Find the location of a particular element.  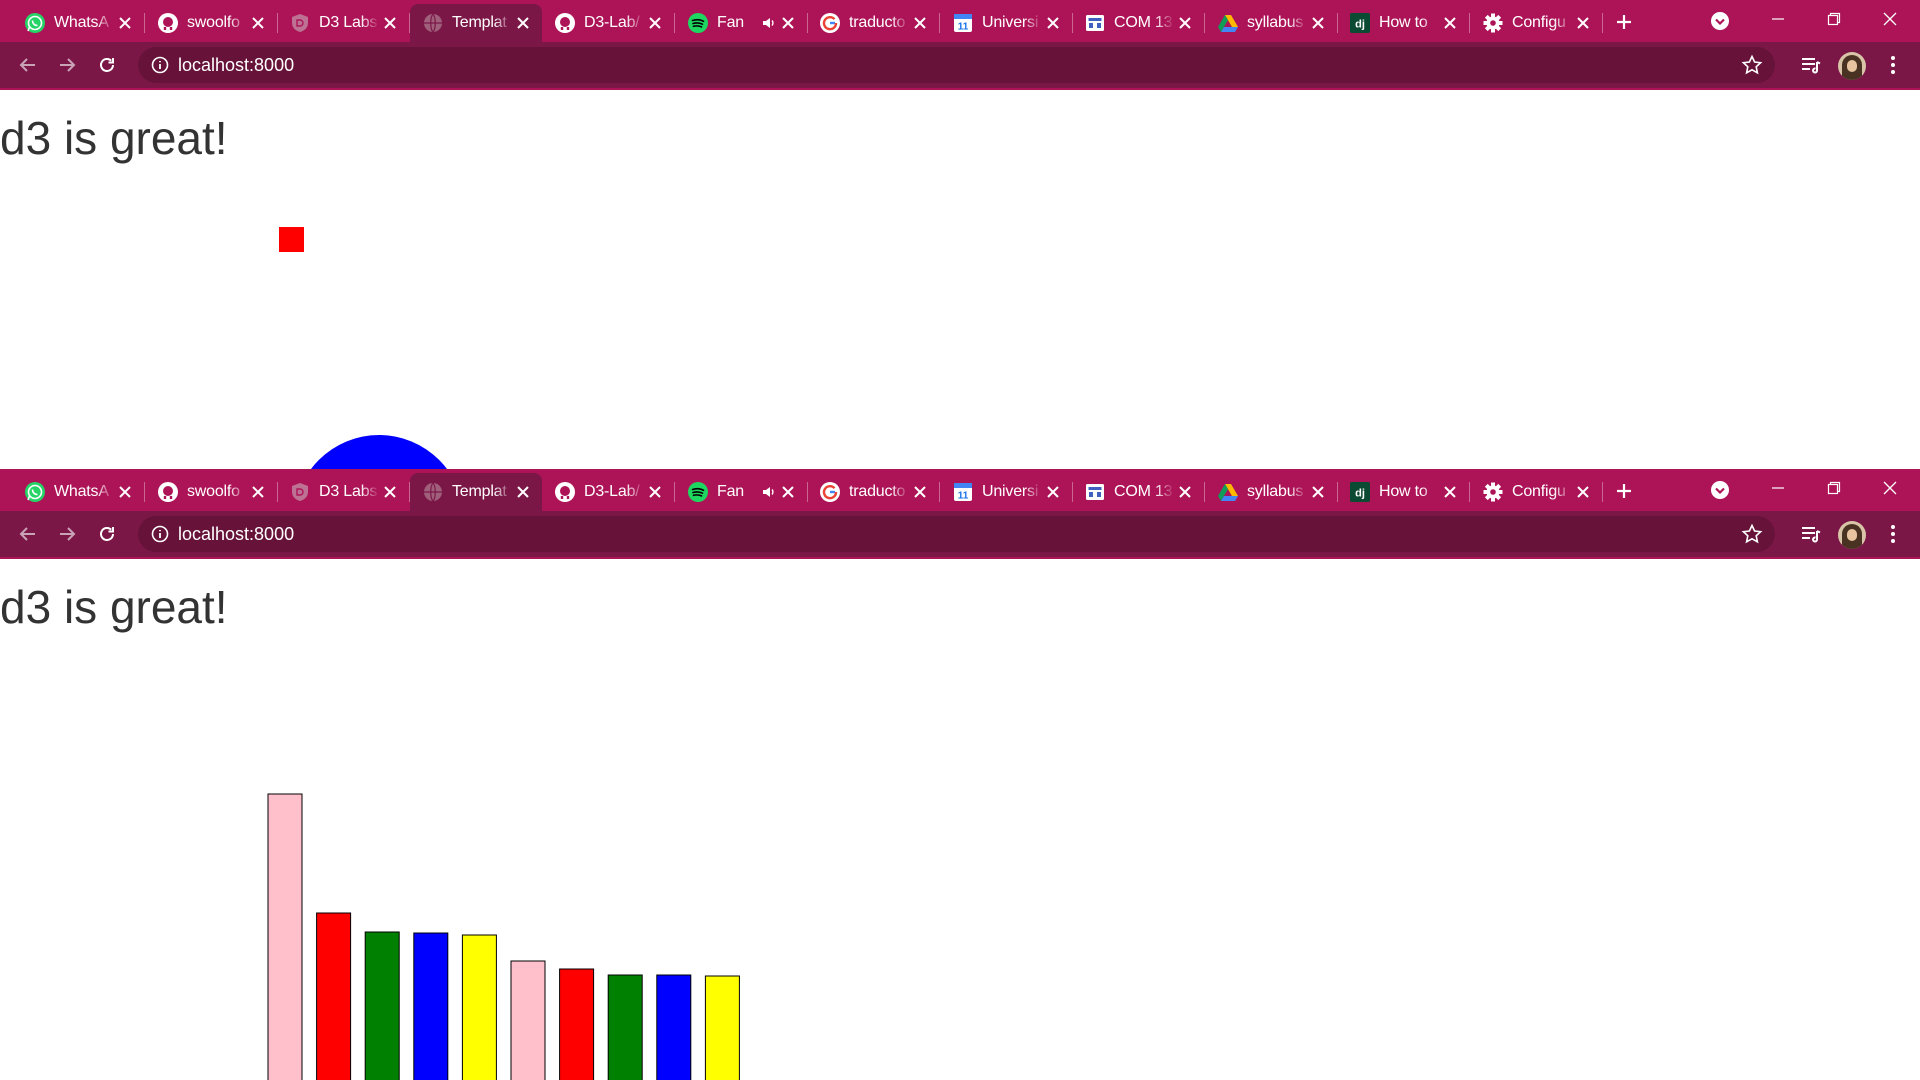

kebab-menu-icon is located at coordinates (1893, 534).